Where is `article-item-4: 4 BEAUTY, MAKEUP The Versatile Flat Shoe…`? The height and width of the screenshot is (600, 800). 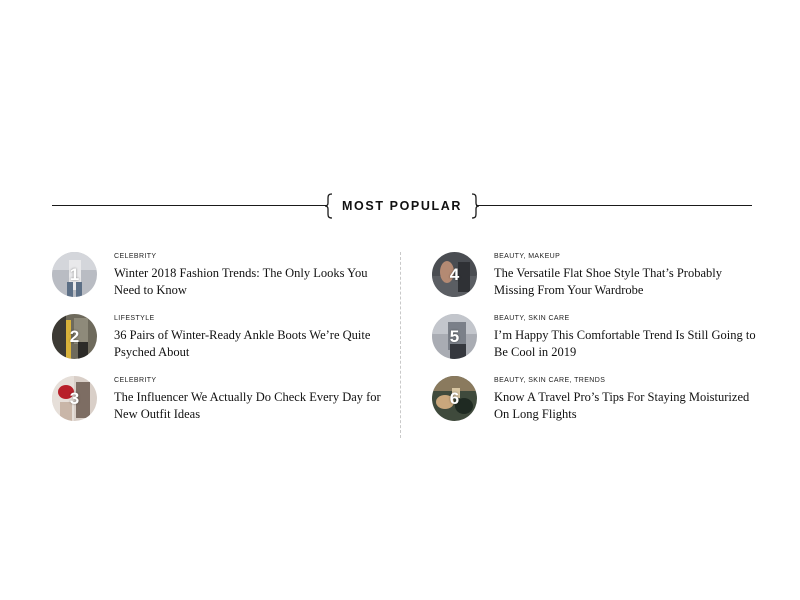
article-item-4: 4 BEAUTY, MAKEUP The Versatile Flat Shoe… is located at coordinates (597, 283).